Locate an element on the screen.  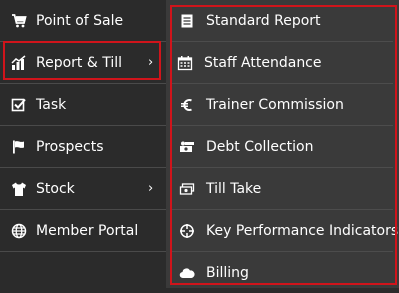
submenu-item-till-take: Till Take is located at coordinates (282, 188).